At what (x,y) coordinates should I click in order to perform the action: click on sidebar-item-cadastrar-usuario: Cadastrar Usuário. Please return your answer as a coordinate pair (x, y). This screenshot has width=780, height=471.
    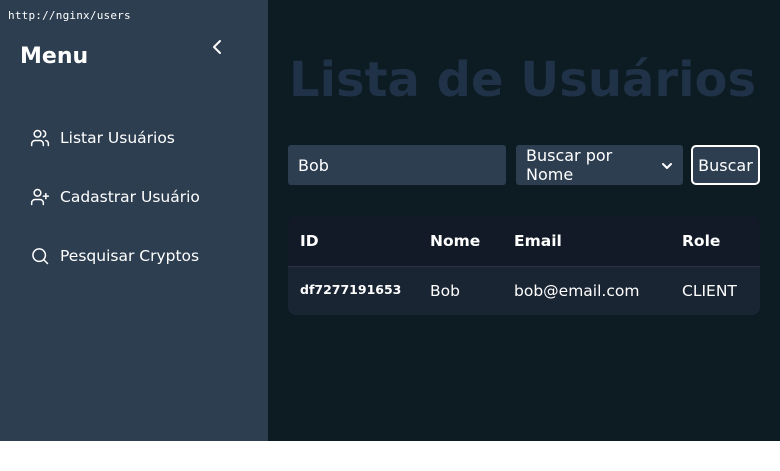
    Looking at the image, I should click on (115, 197).